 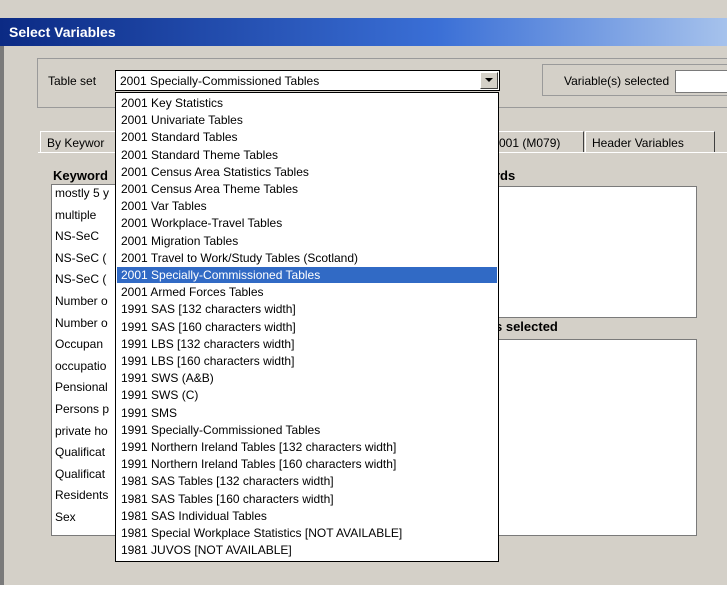 What do you see at coordinates (307, 430) in the screenshot?
I see `dropdown-option: 1991 Specially-Commissioned Tables` at bounding box center [307, 430].